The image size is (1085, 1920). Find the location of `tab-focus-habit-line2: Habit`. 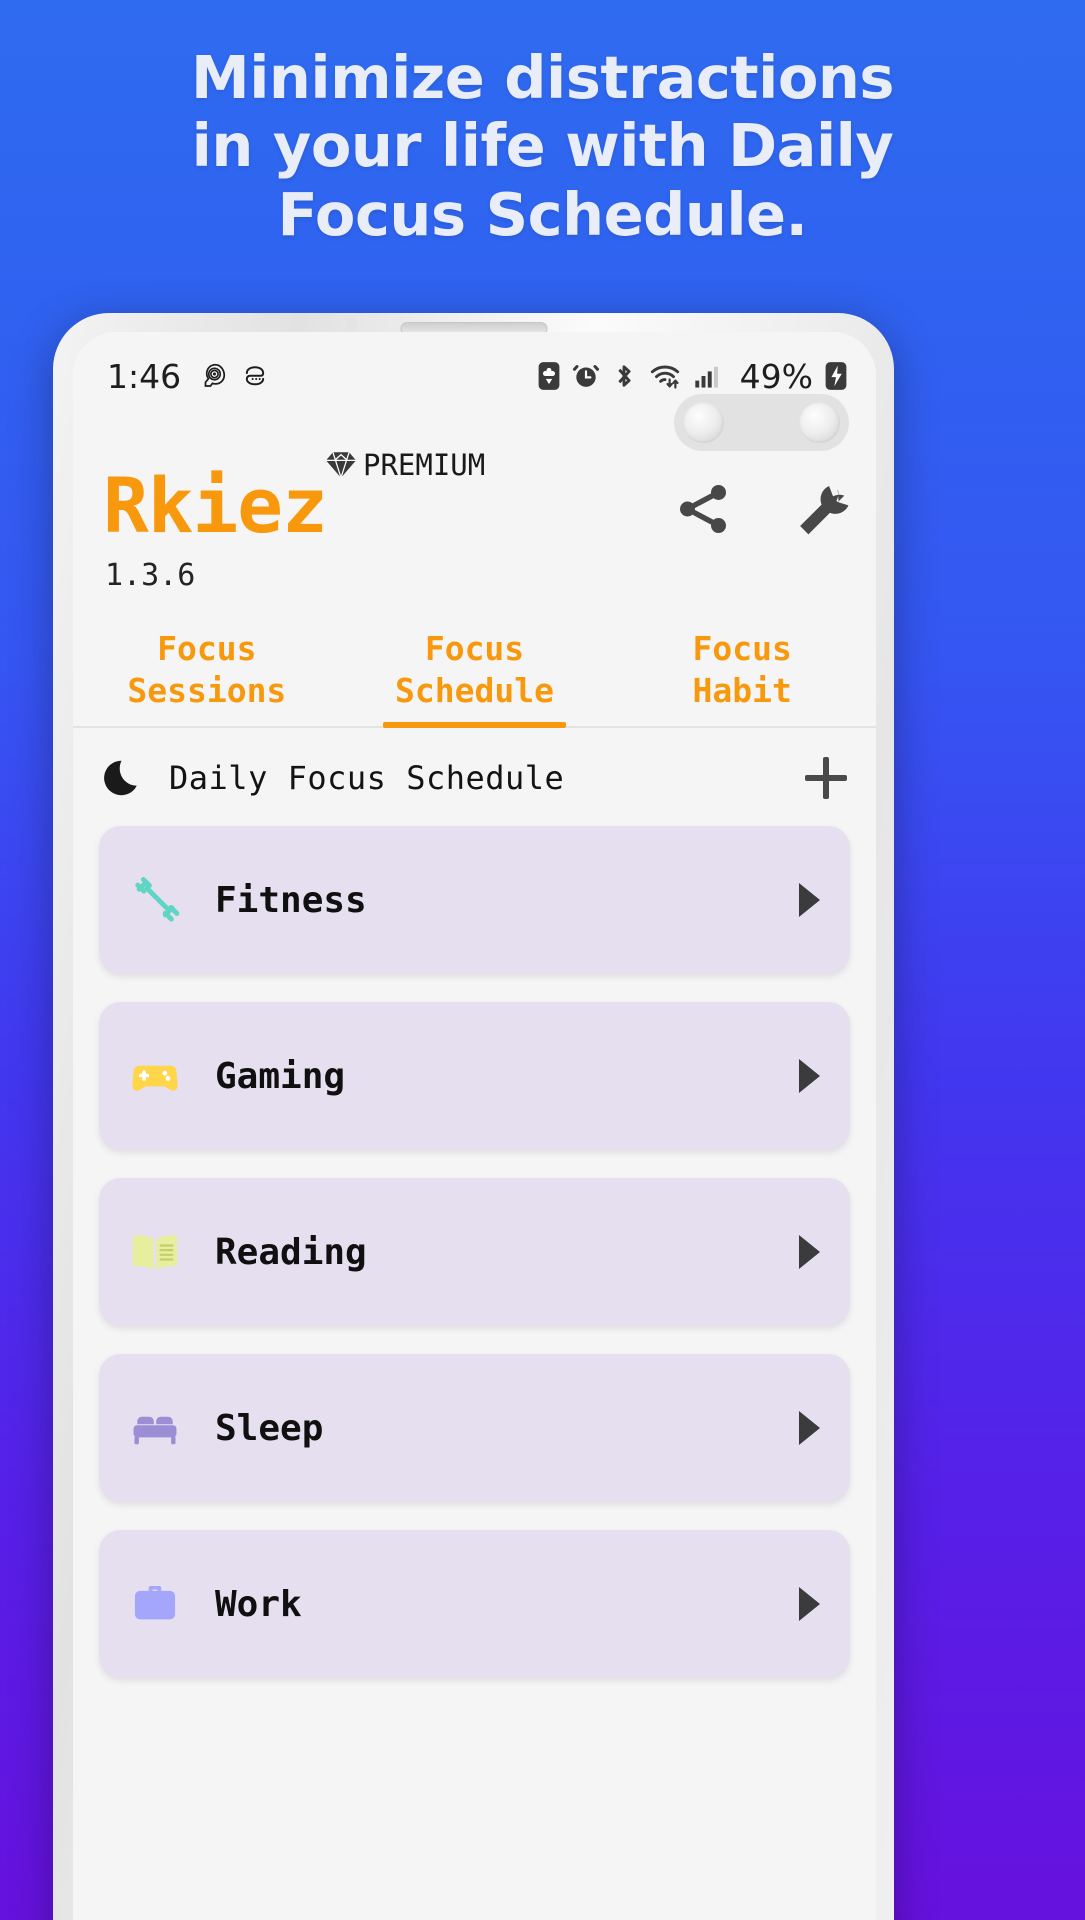

tab-focus-habit-line2: Habit is located at coordinates (742, 690).